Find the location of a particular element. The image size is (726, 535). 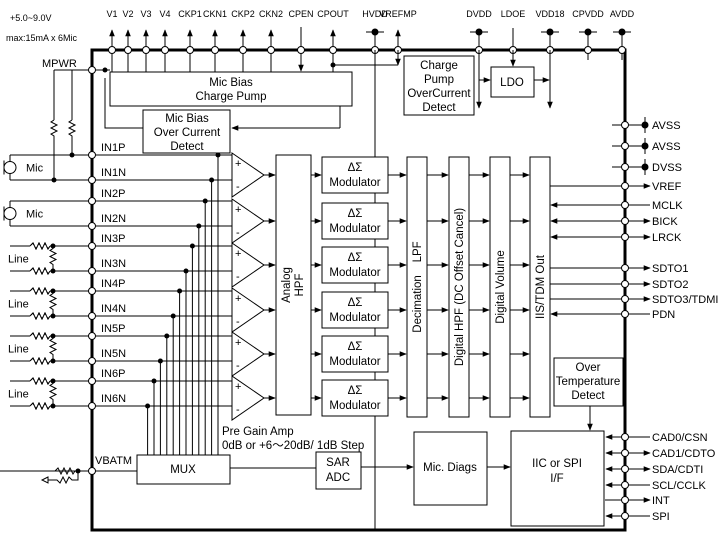

input-pin-label-in5p: IN5P is located at coordinates (113, 329).